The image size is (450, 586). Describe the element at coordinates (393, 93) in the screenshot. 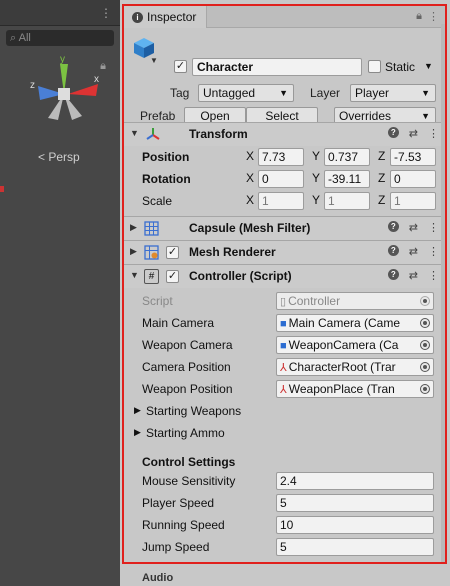

I see `layer-dropdown: Player ▼` at that location.